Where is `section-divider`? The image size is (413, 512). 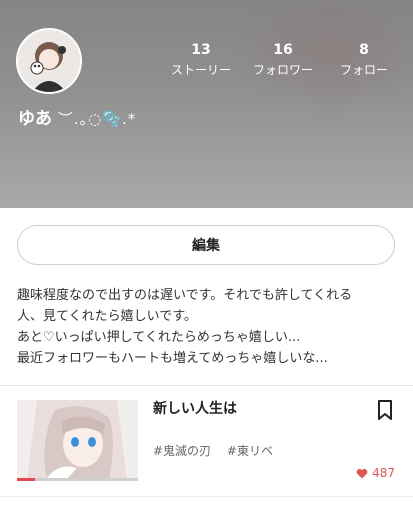 section-divider is located at coordinates (206, 496).